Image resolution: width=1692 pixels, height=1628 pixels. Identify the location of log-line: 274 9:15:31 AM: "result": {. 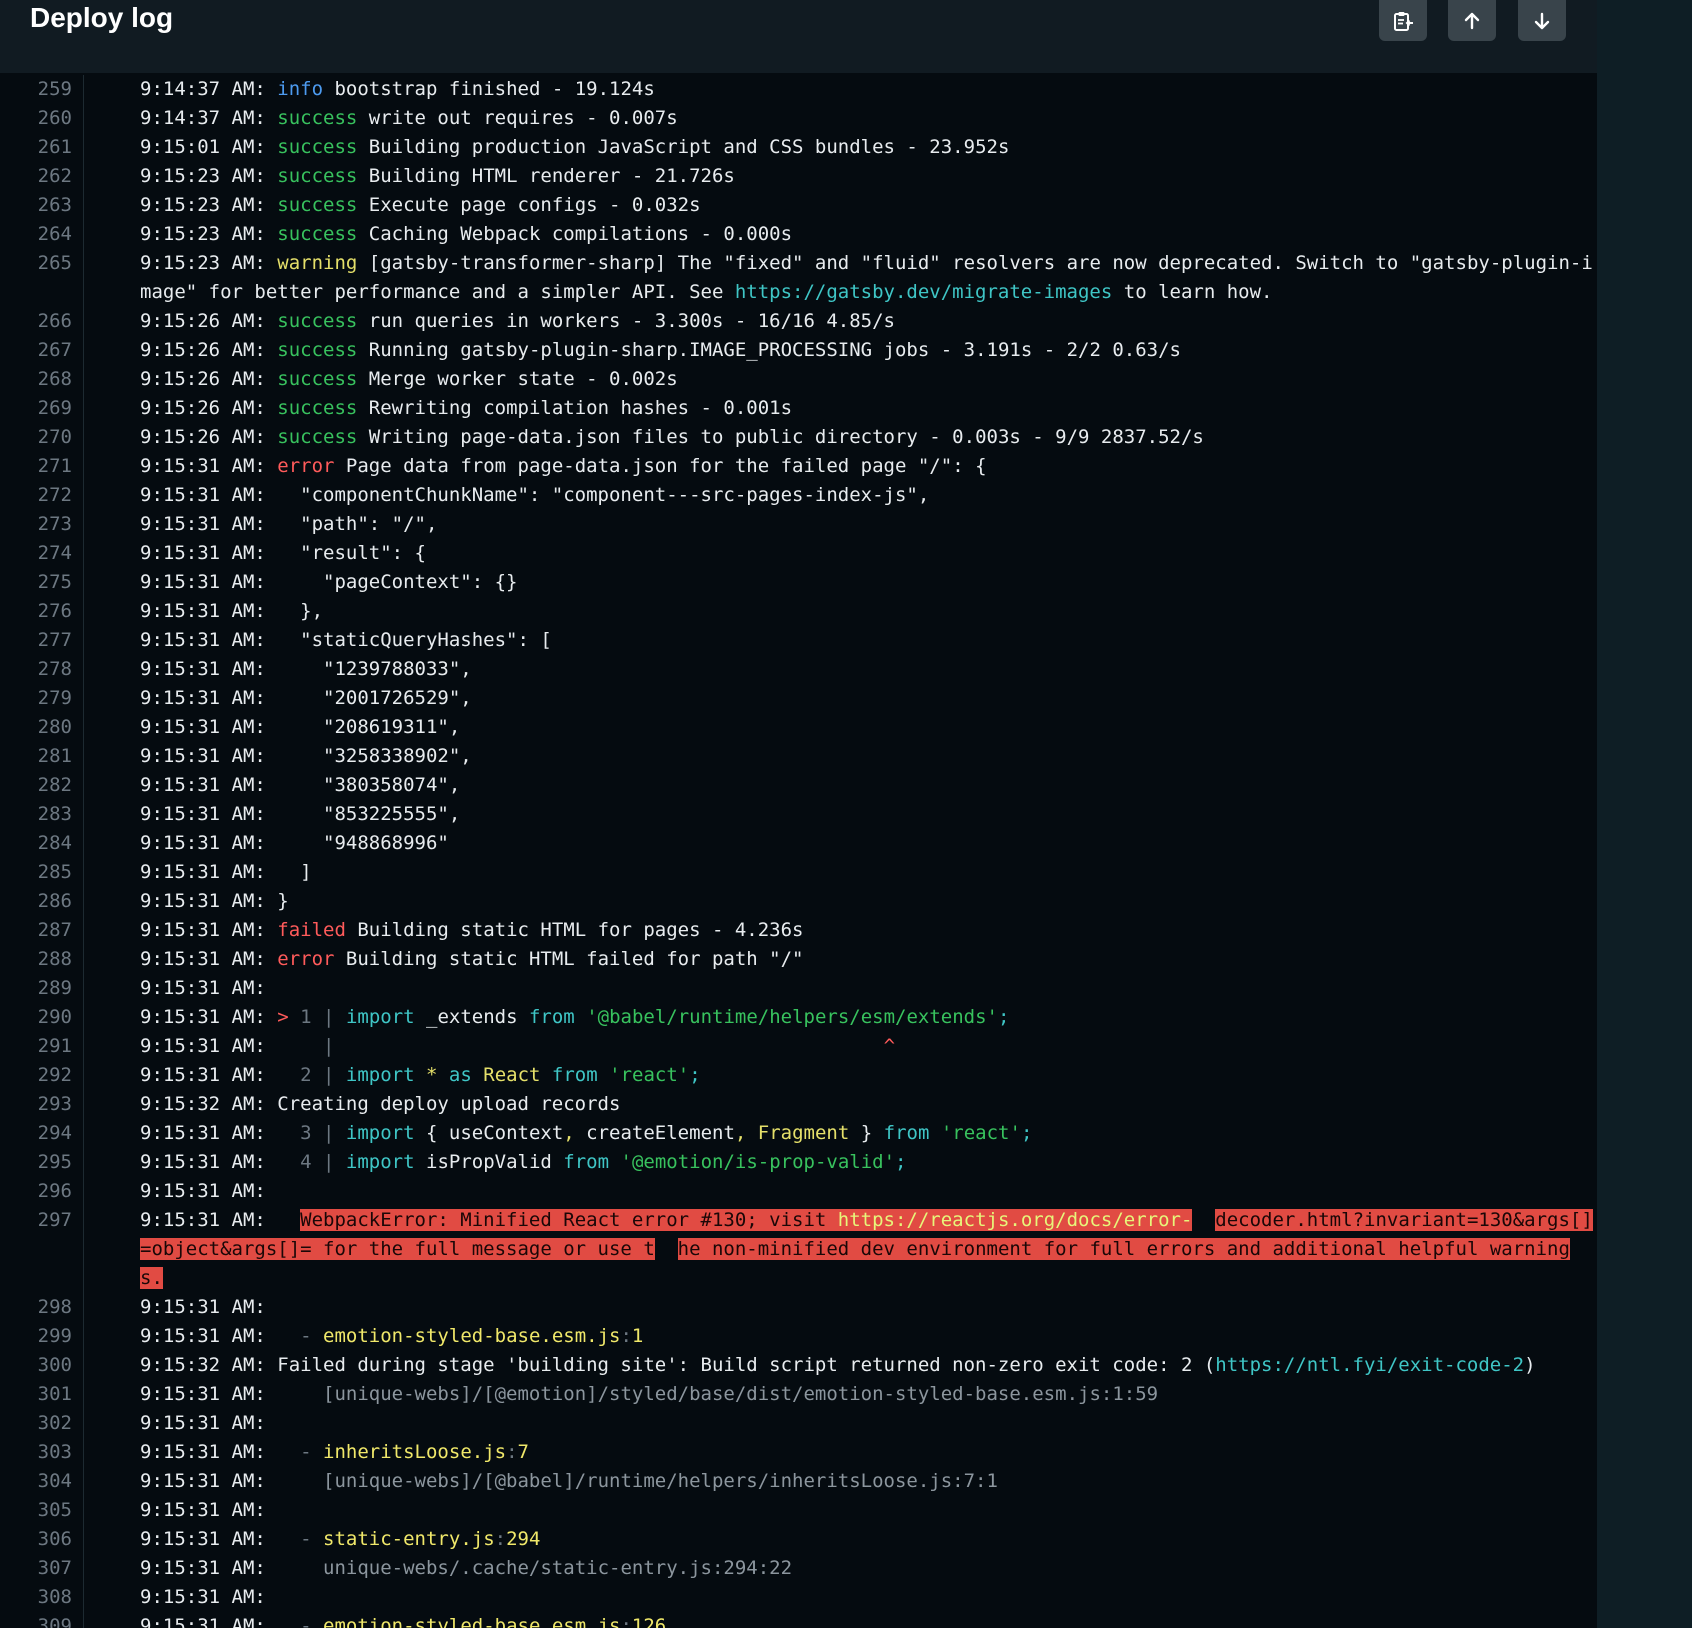
(798, 553).